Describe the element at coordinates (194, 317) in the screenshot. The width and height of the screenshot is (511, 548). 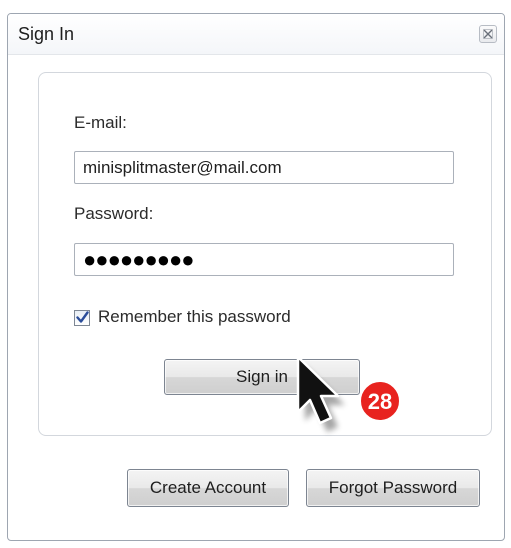
I see `remember-password-label: Remember this password` at that location.